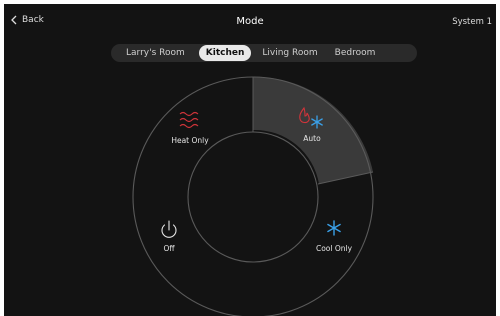 This screenshot has width=500, height=316. I want to click on mode-label-auto: Auto, so click(312, 138).